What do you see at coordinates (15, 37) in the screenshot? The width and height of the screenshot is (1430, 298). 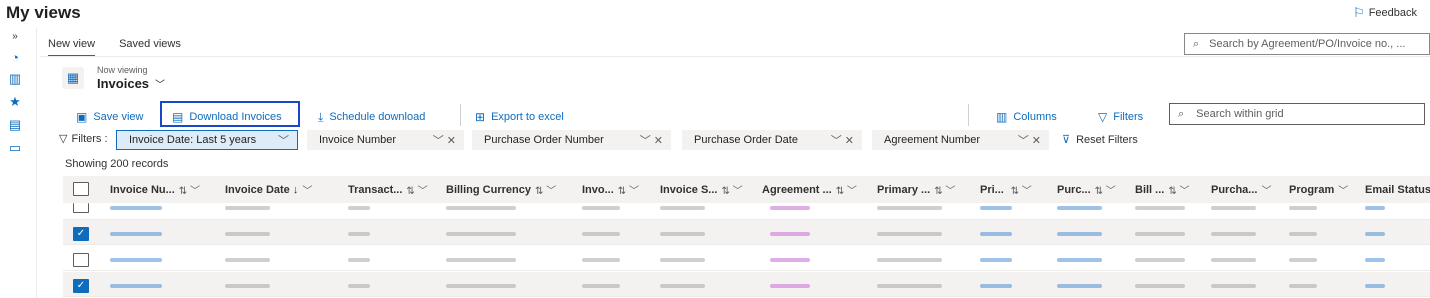 I see `expand-icon: »` at bounding box center [15, 37].